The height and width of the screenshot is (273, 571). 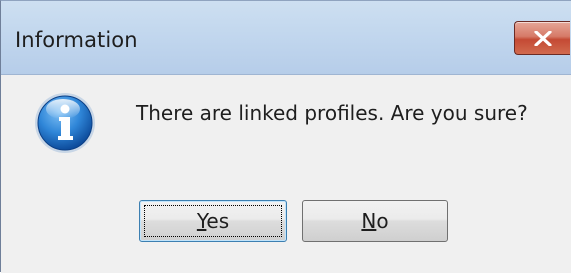 What do you see at coordinates (201, 221) in the screenshot?
I see `yes-mnemonic: Y` at bounding box center [201, 221].